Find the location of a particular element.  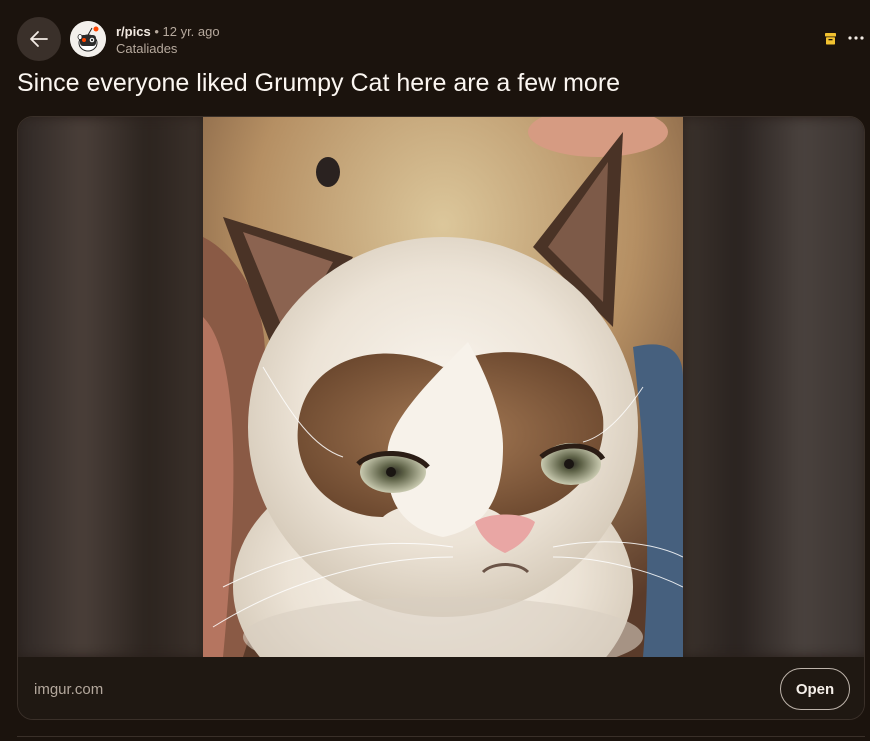

link-domain: imgur.com is located at coordinates (68, 689).